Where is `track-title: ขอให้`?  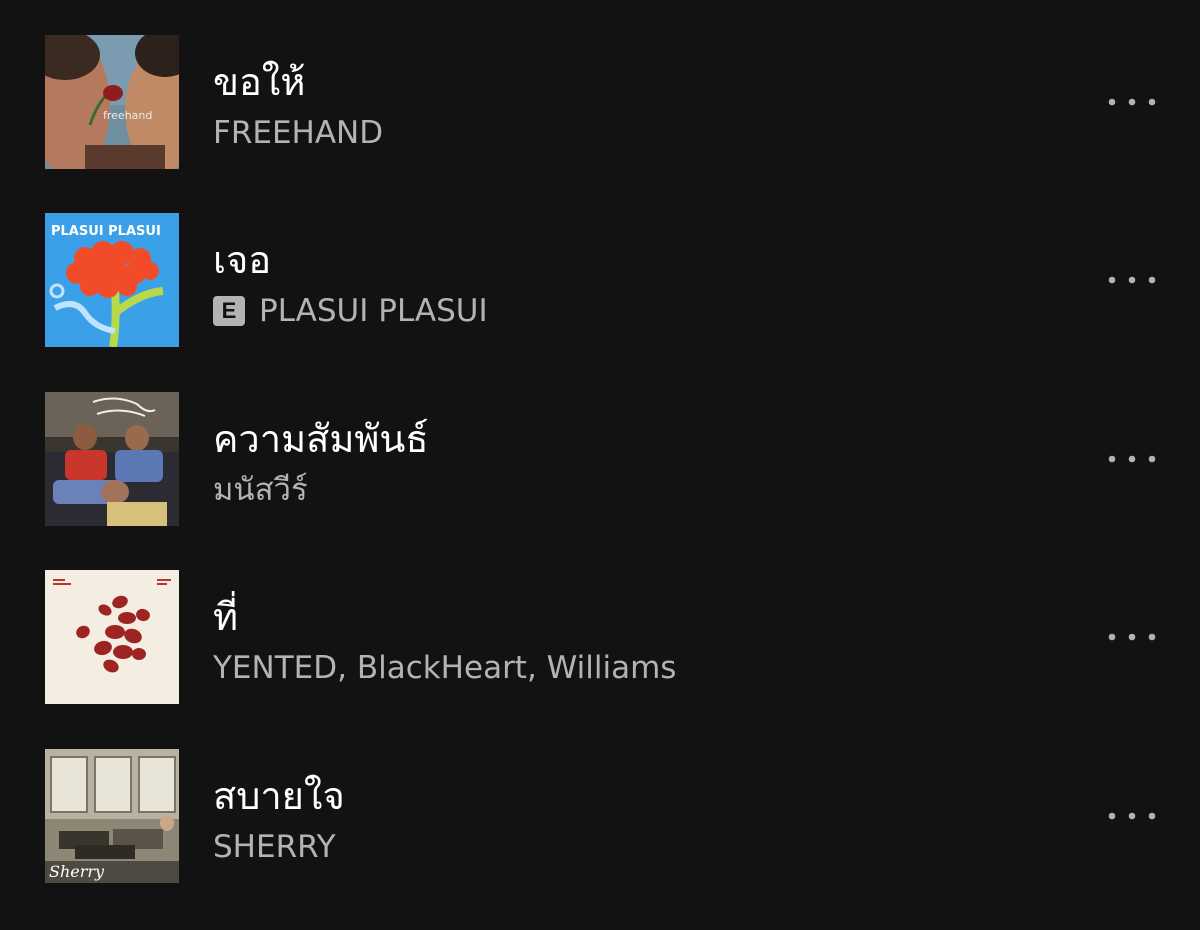
track-title: ขอให้ is located at coordinates (259, 82).